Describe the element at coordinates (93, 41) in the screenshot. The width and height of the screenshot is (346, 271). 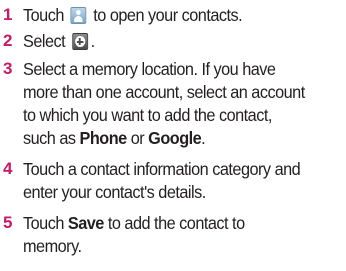
I see `step-2-text-after: .` at that location.